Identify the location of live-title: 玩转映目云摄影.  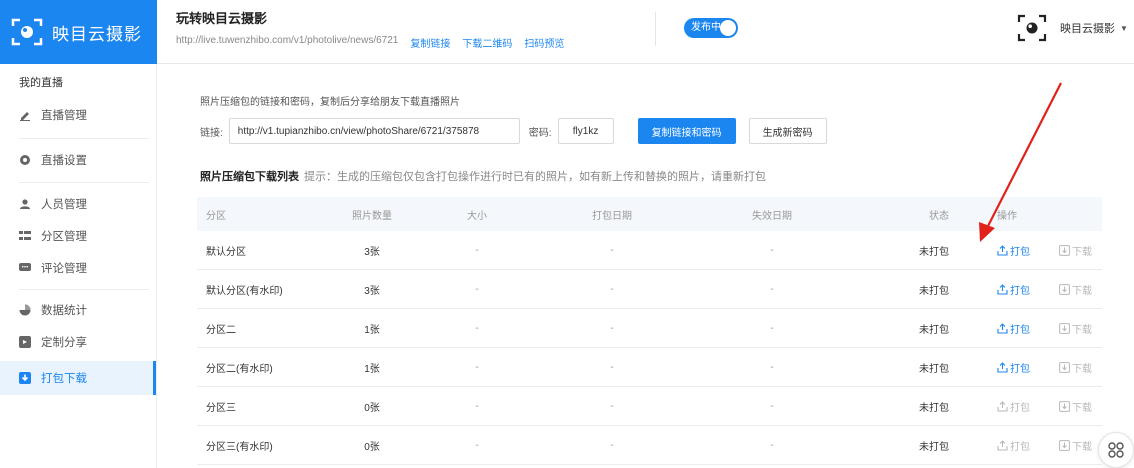
(222, 18).